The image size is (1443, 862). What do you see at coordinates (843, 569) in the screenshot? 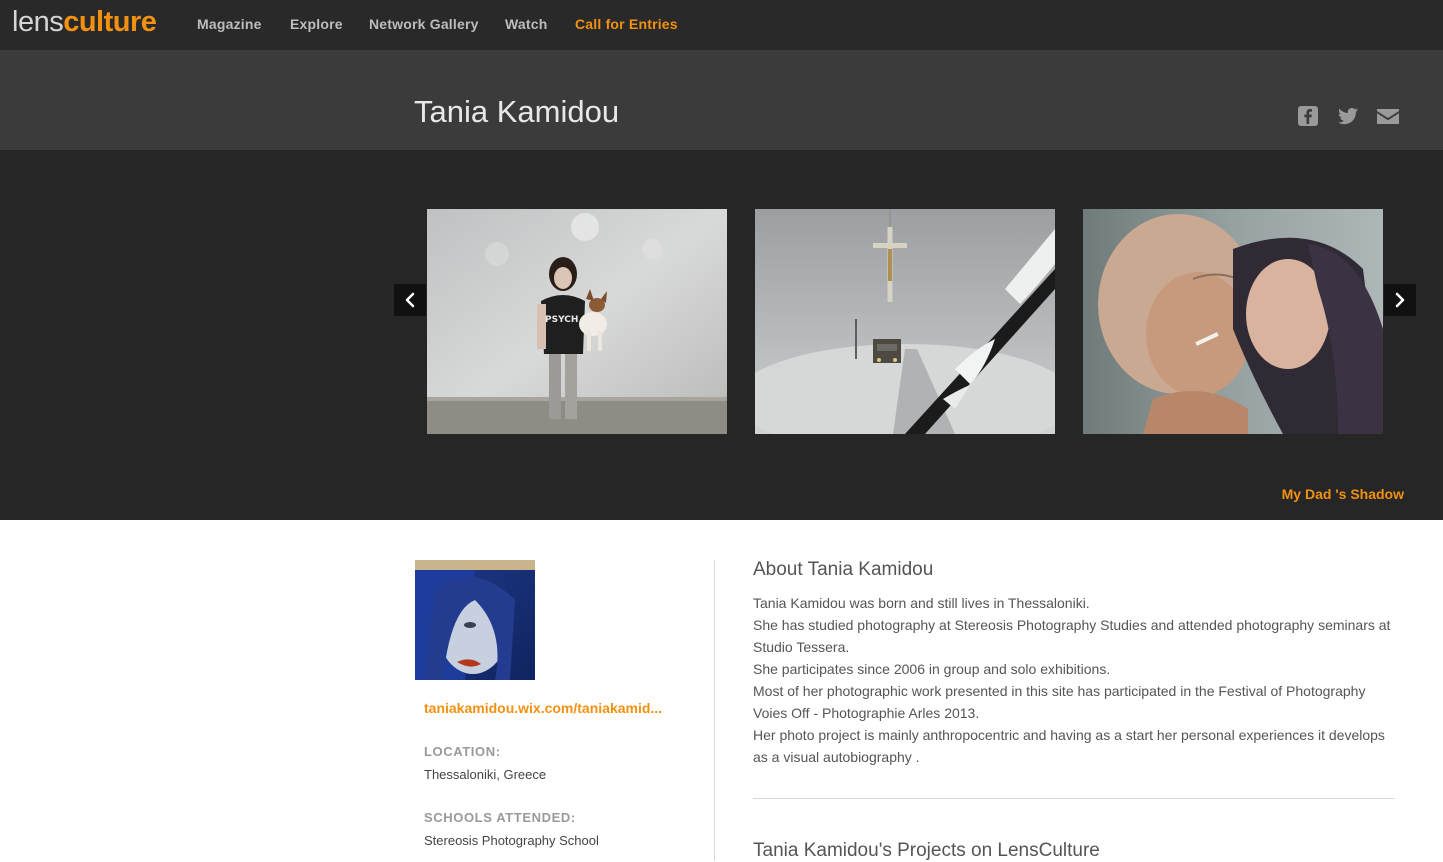
I see `about-heading: About Tania Kamidou` at bounding box center [843, 569].